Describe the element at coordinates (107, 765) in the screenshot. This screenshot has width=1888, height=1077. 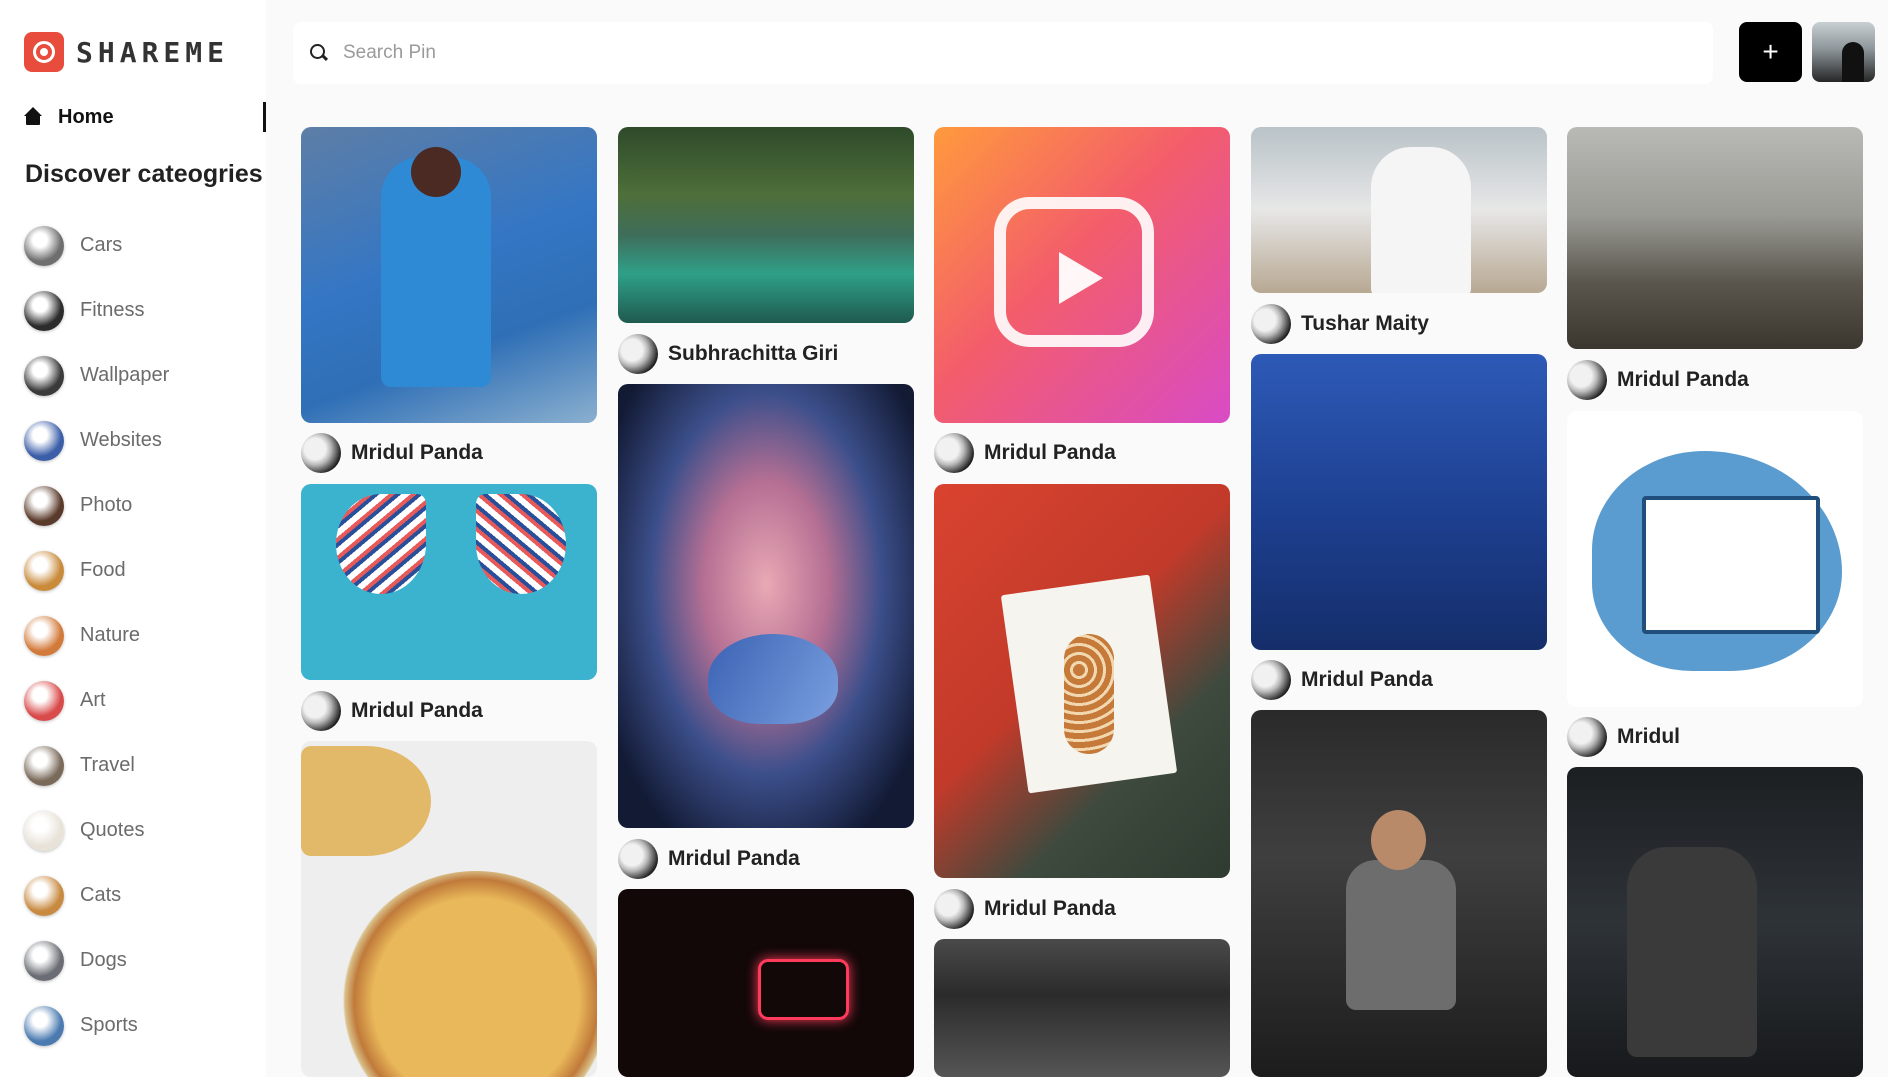
I see `category-label: Travel` at that location.